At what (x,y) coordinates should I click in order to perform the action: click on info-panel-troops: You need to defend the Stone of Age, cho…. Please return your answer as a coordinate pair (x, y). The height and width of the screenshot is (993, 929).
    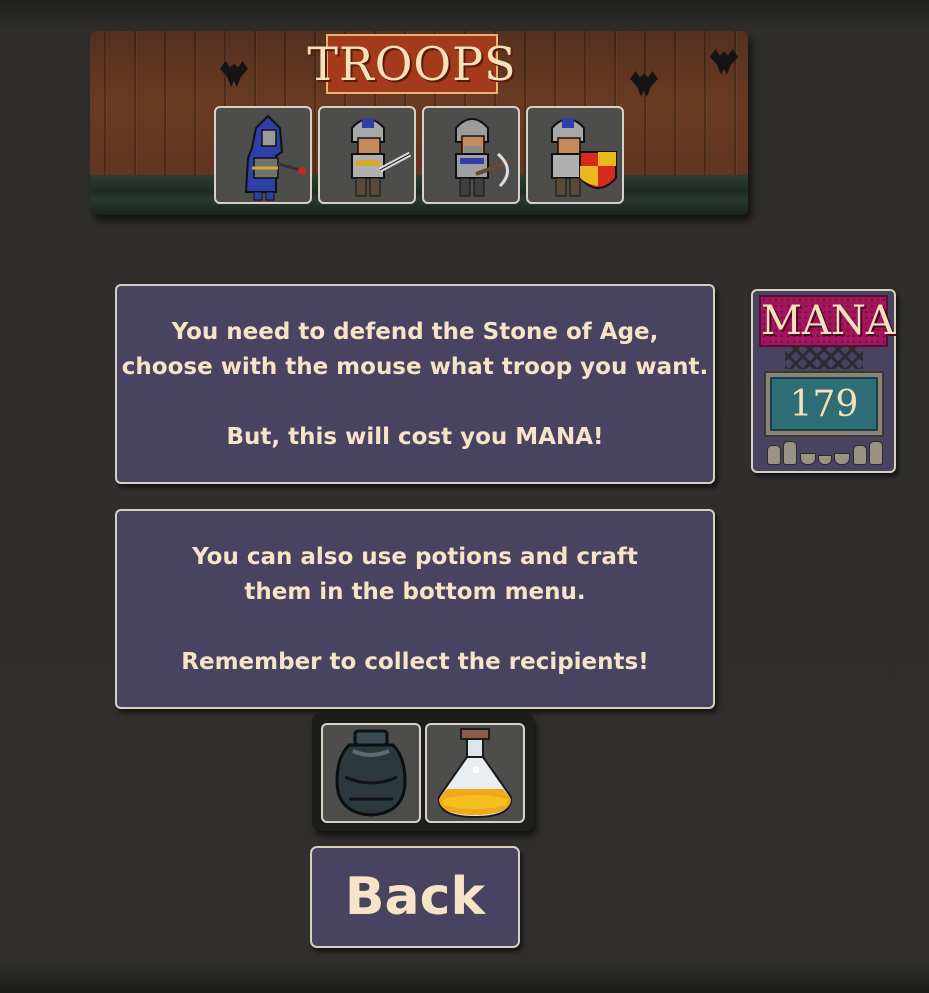
    Looking at the image, I should click on (415, 384).